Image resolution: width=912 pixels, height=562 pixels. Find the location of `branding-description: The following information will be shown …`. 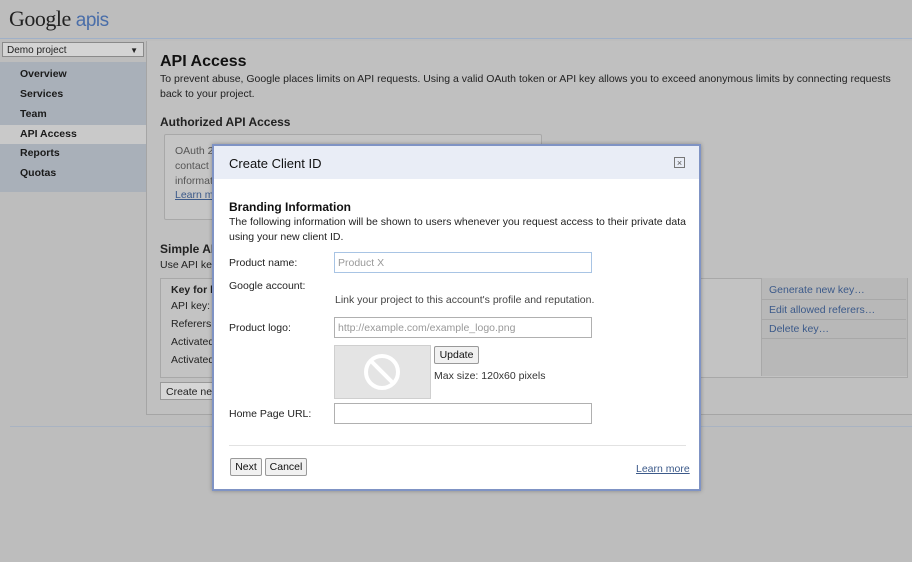

branding-description: The following information will be shown … is located at coordinates (457, 229).